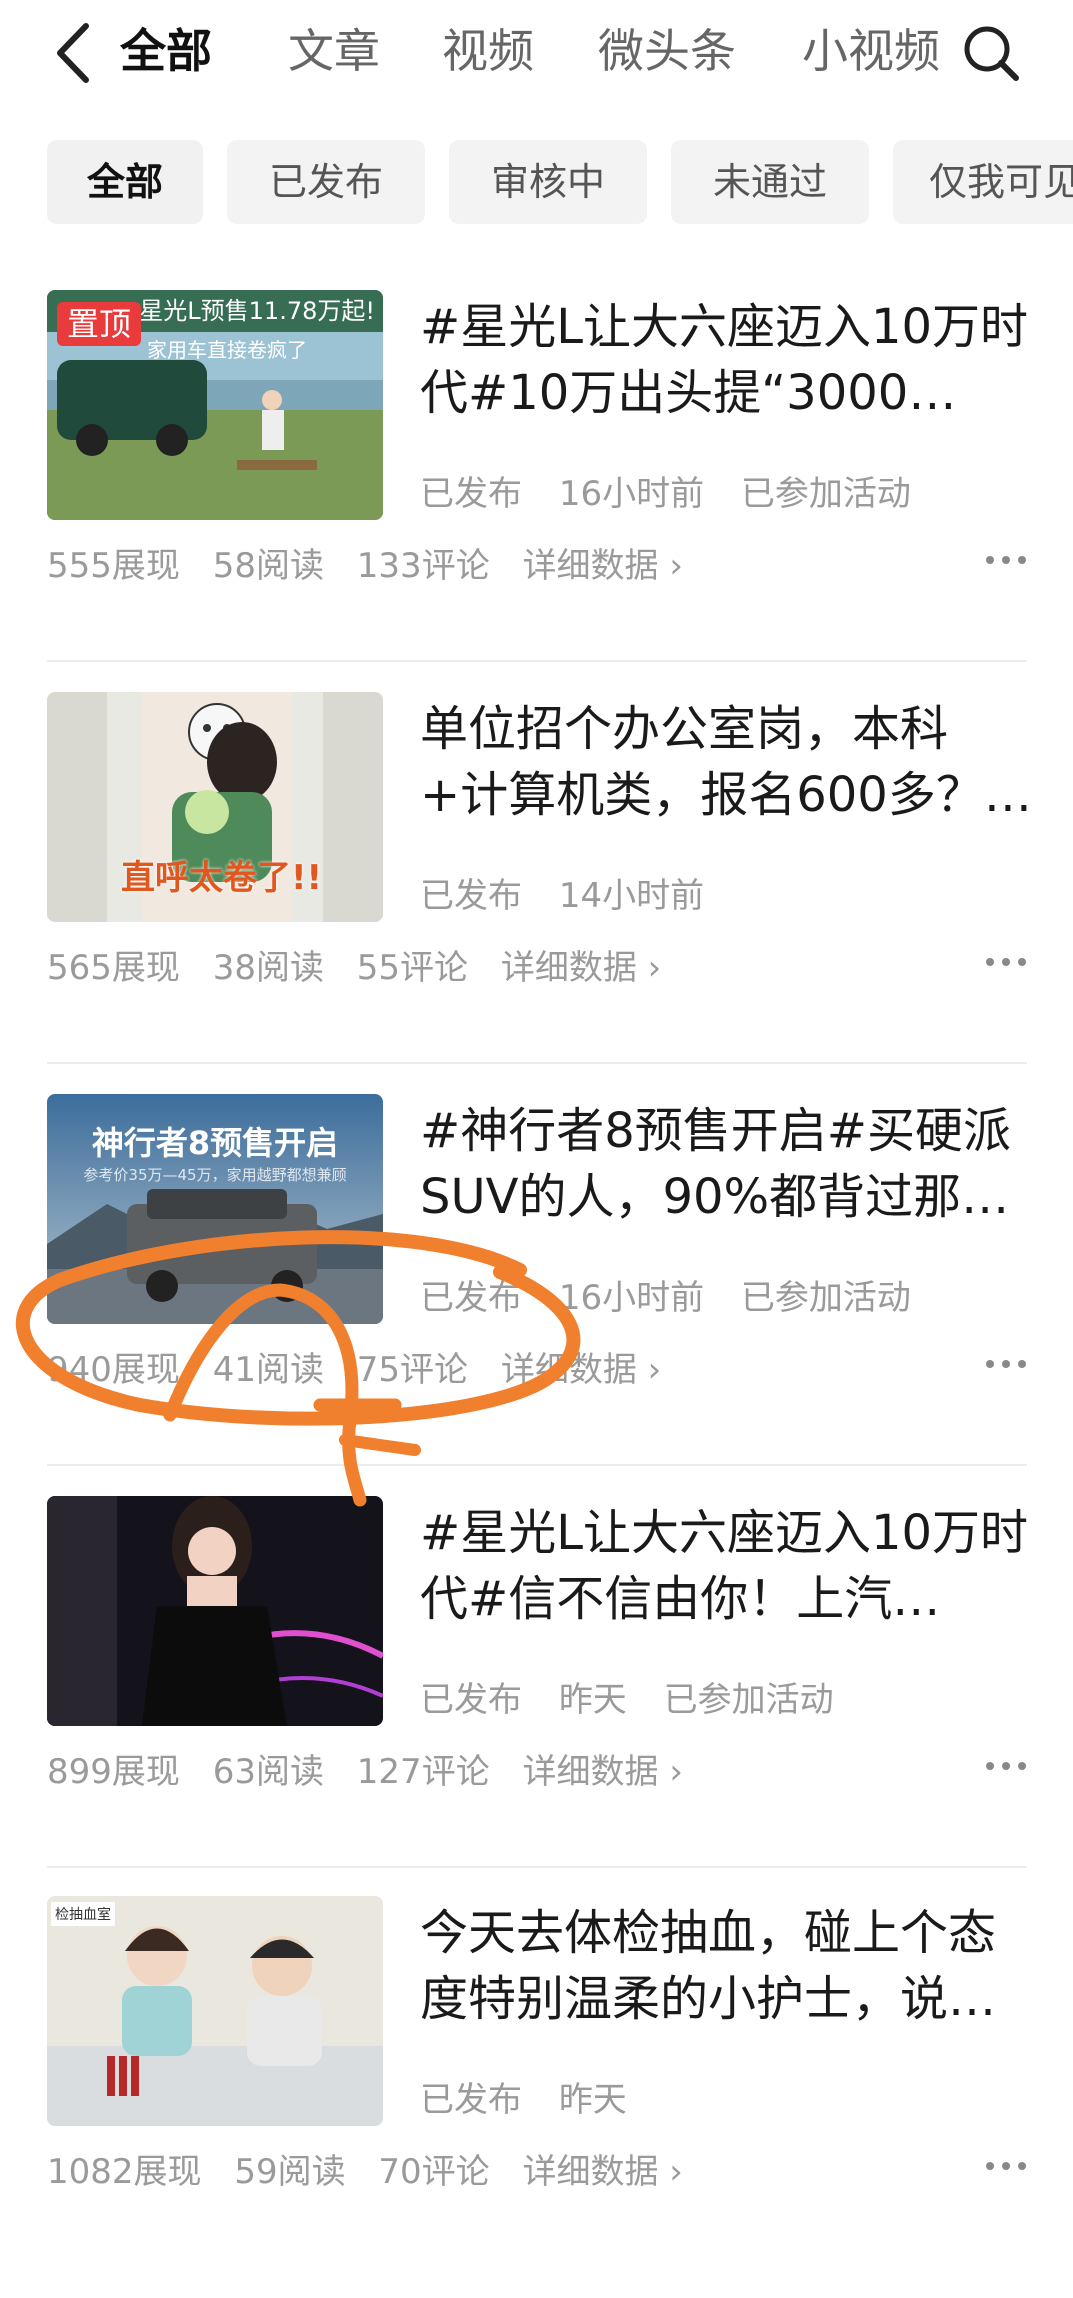  What do you see at coordinates (376, 2168) in the screenshot?
I see `article-stats: 1082展现 59阅读 70评论 详细数据 ›` at bounding box center [376, 2168].